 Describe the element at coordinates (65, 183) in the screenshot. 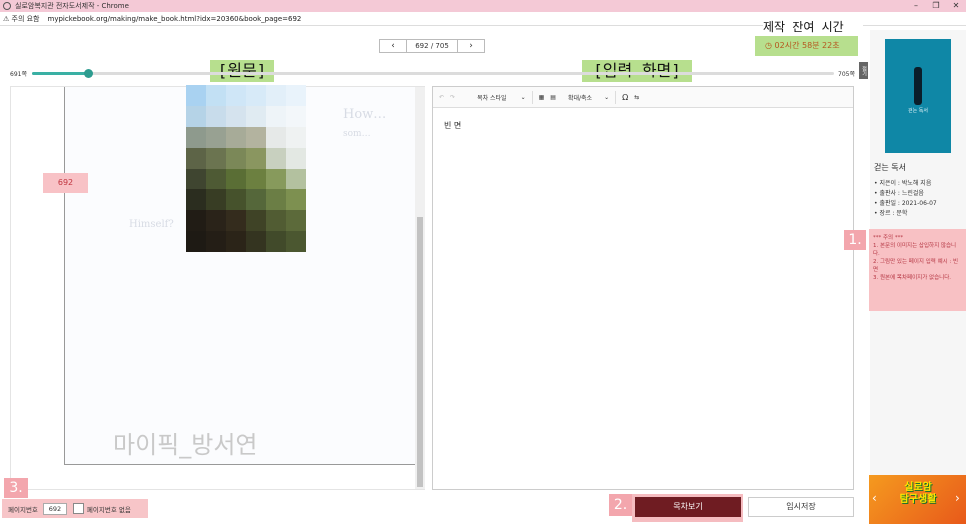

I see `page-number-badge: 692` at that location.